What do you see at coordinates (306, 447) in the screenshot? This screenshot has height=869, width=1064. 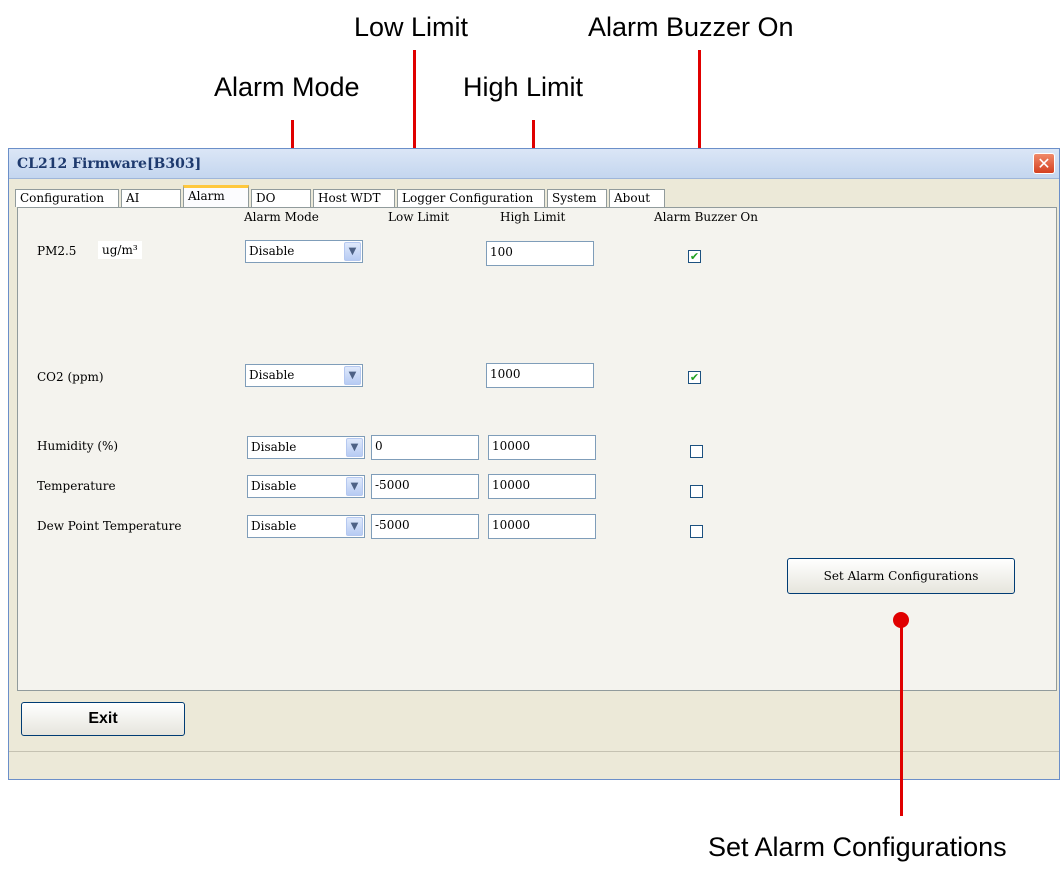 I see `humidity-mode-select: Disable ▼` at bounding box center [306, 447].